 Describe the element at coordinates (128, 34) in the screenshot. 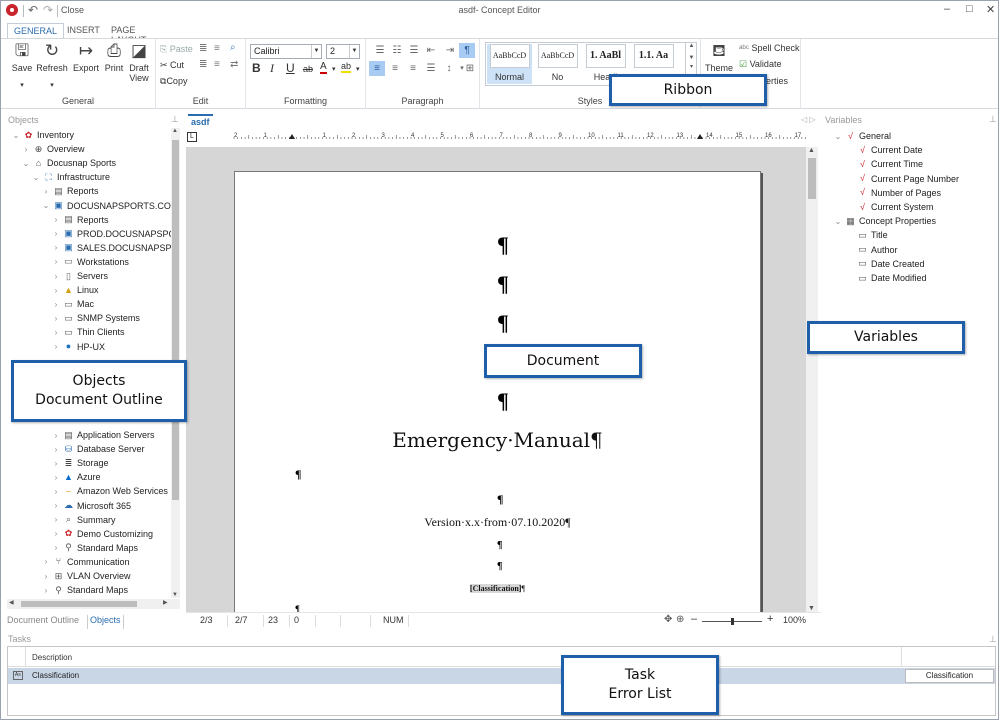

I see `tab-page-layout: PAGE LAYOUT` at that location.